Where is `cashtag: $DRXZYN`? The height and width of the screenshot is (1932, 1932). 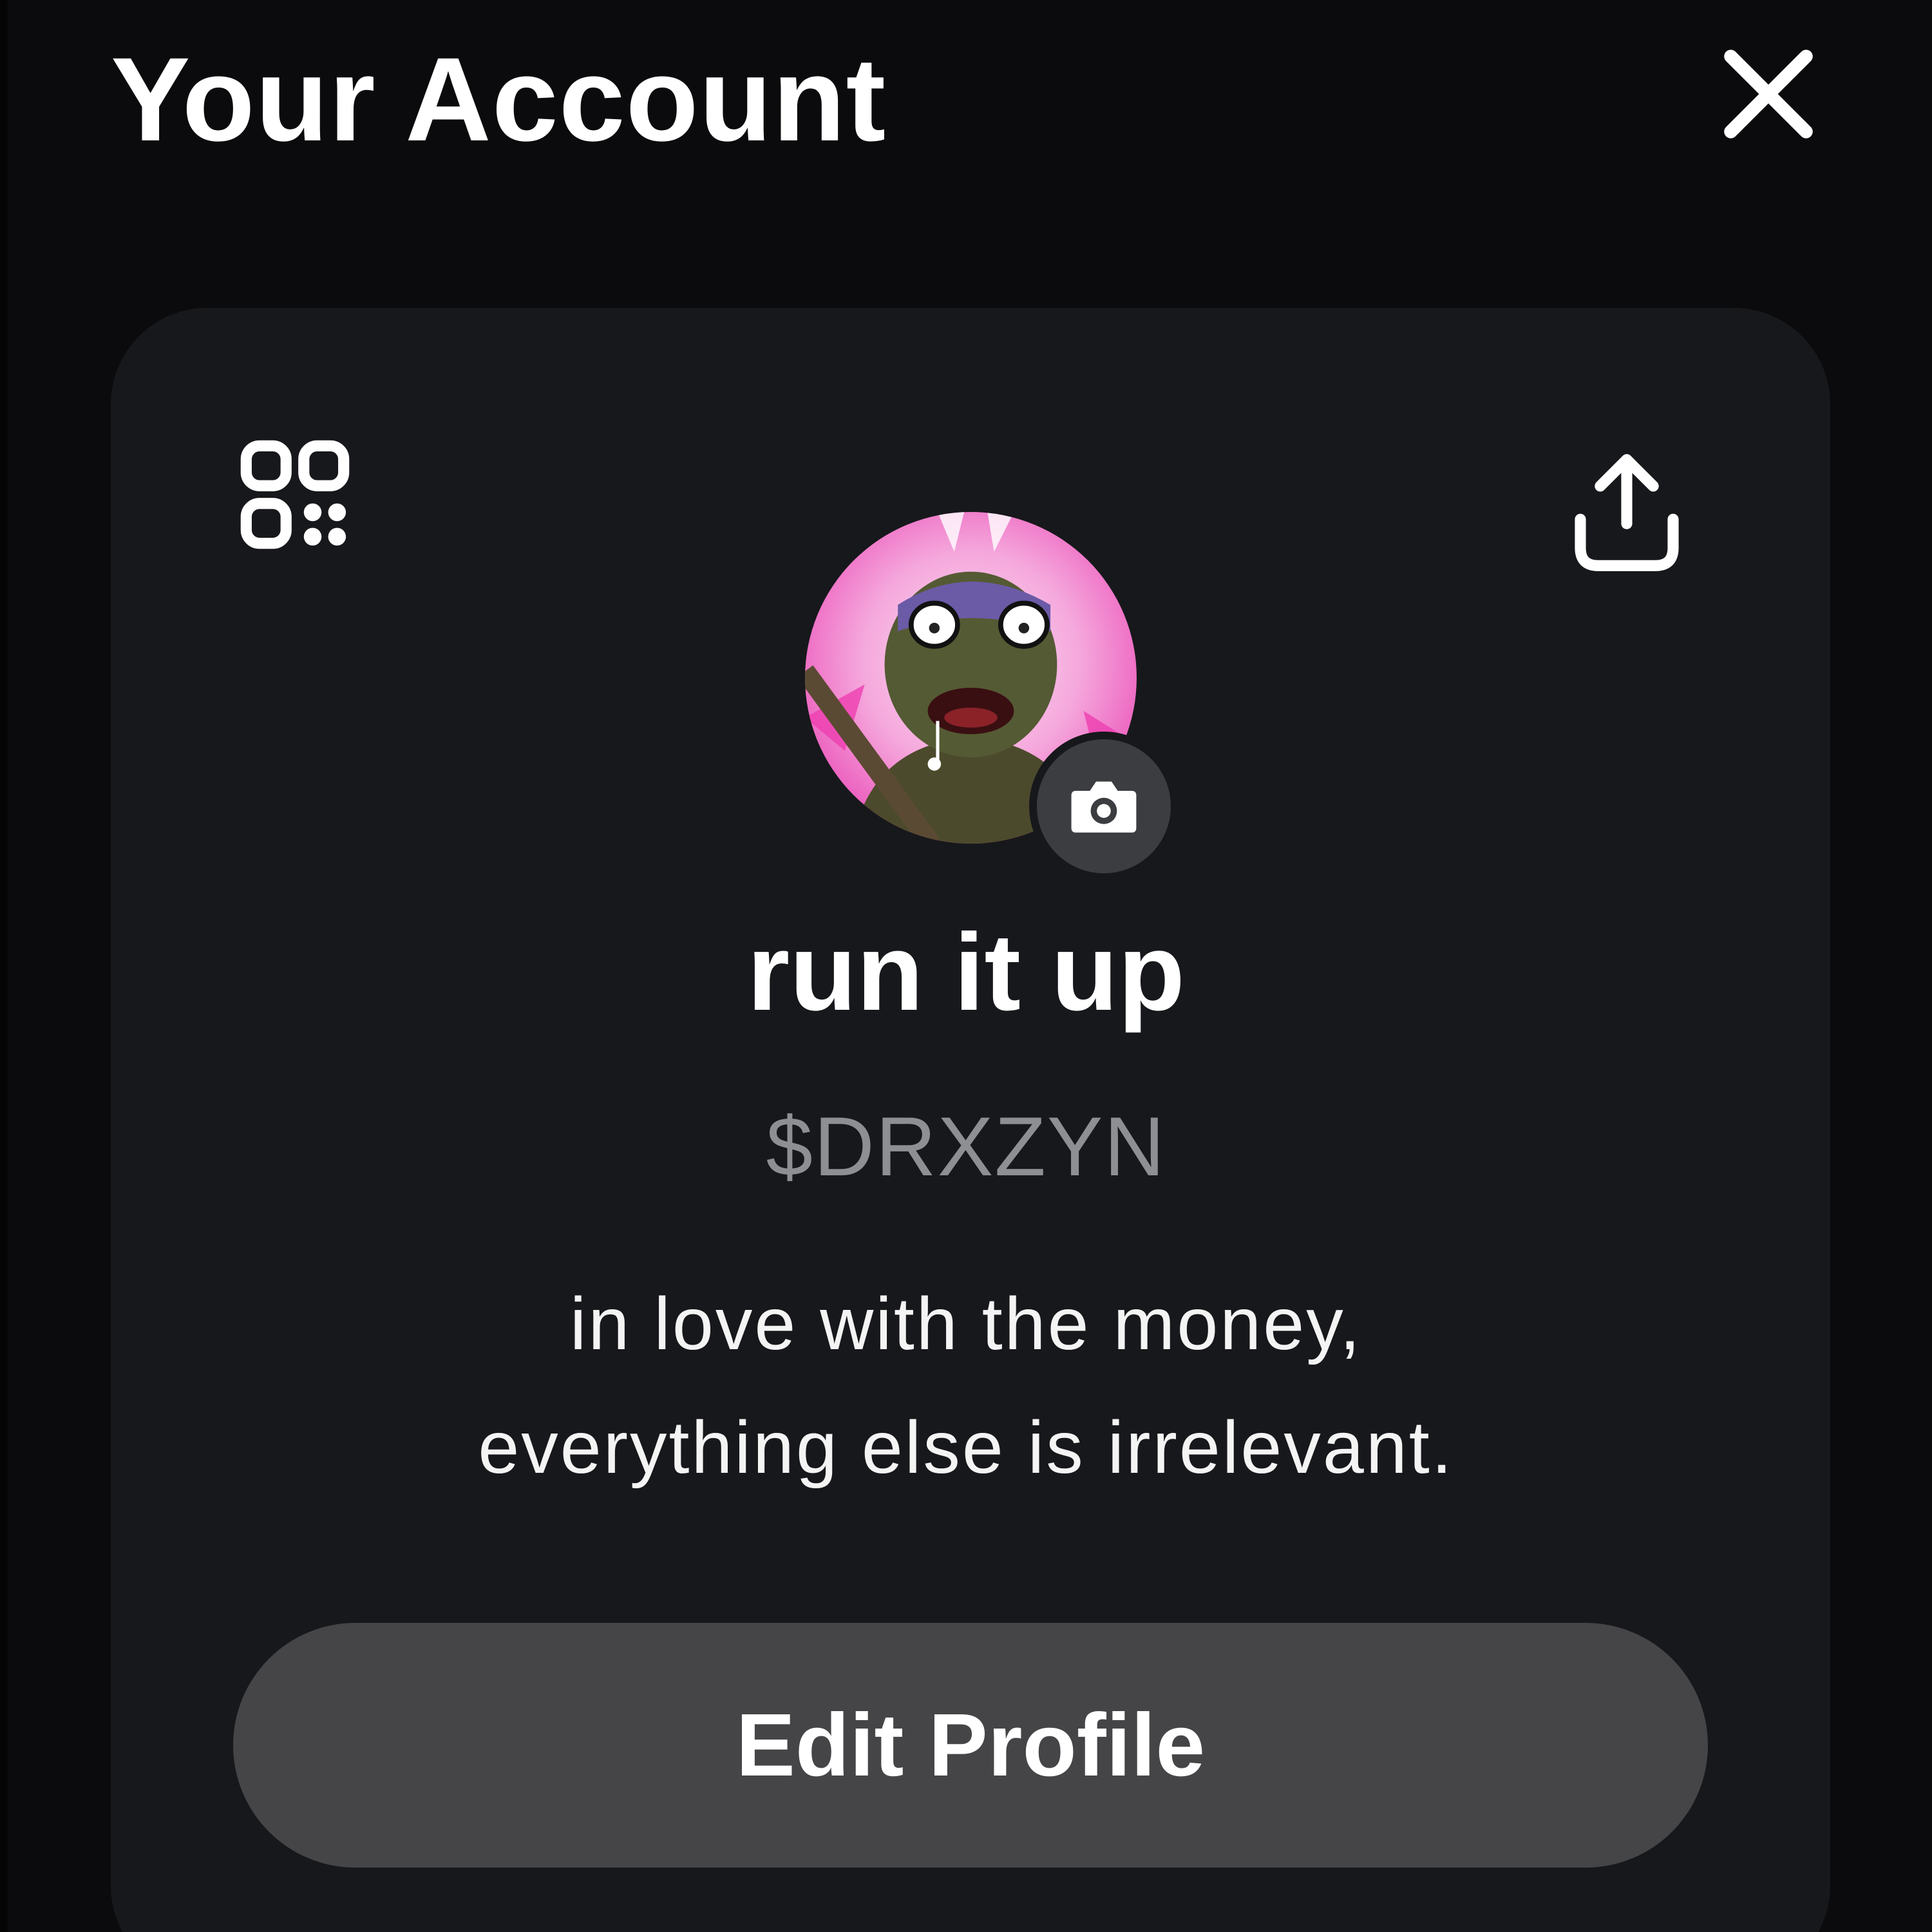 cashtag: $DRXZYN is located at coordinates (966, 1146).